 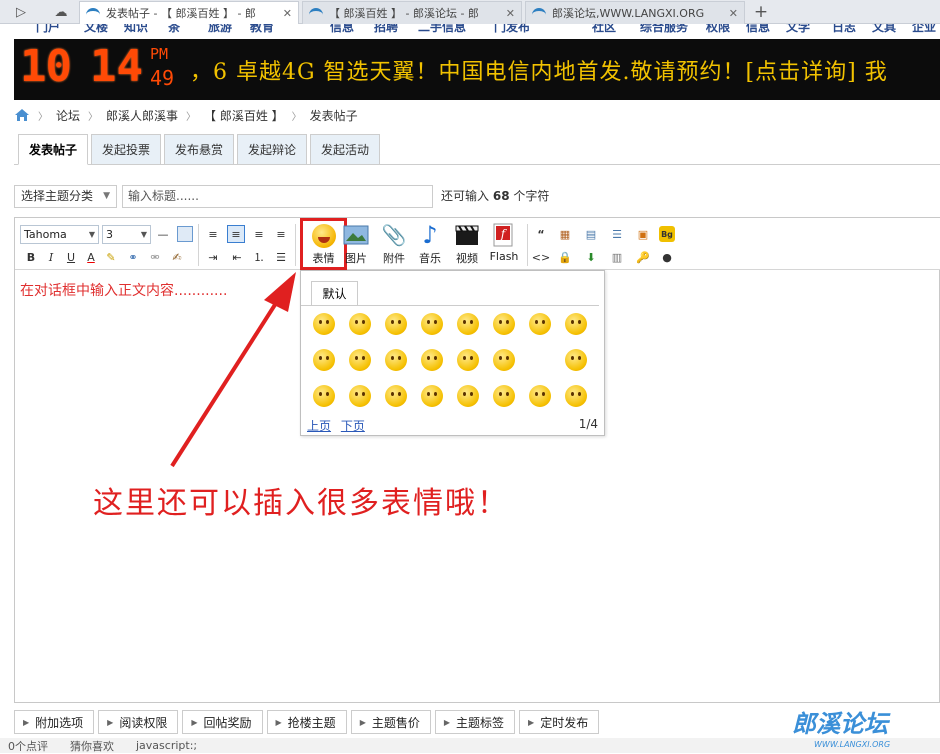 What do you see at coordinates (71, 257) in the screenshot?
I see `underline-icon: U` at bounding box center [71, 257].